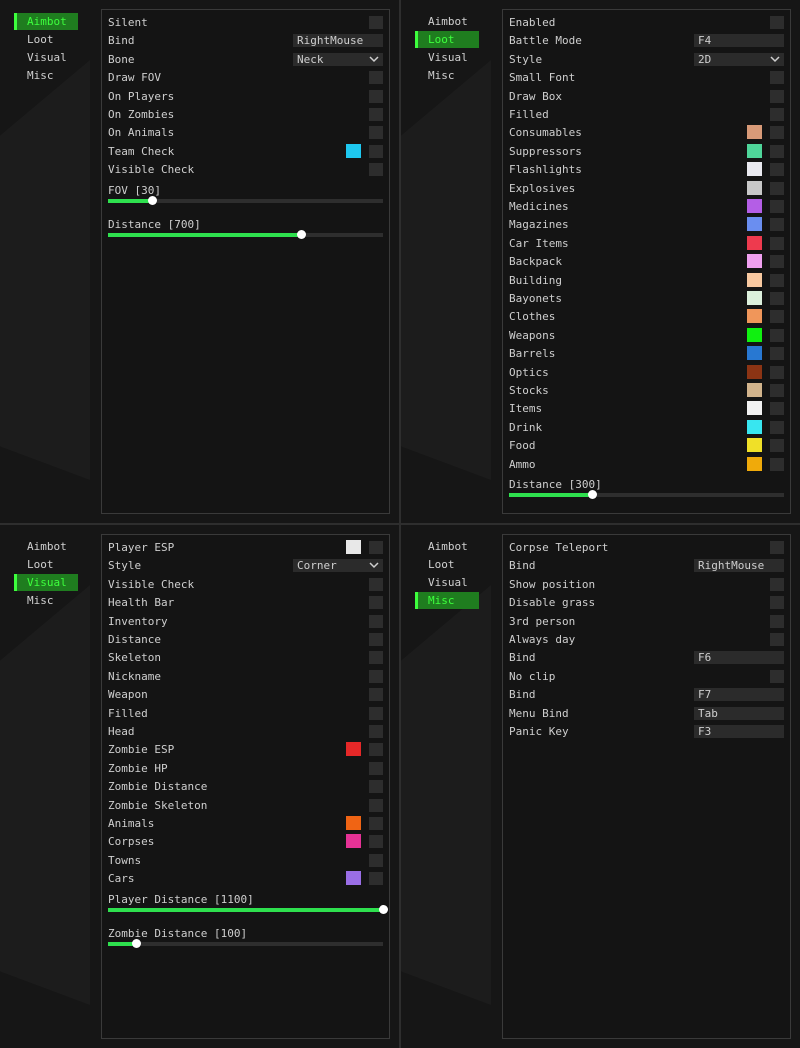 This screenshot has width=800, height=1048. I want to click on bind-field: F6, so click(739, 658).